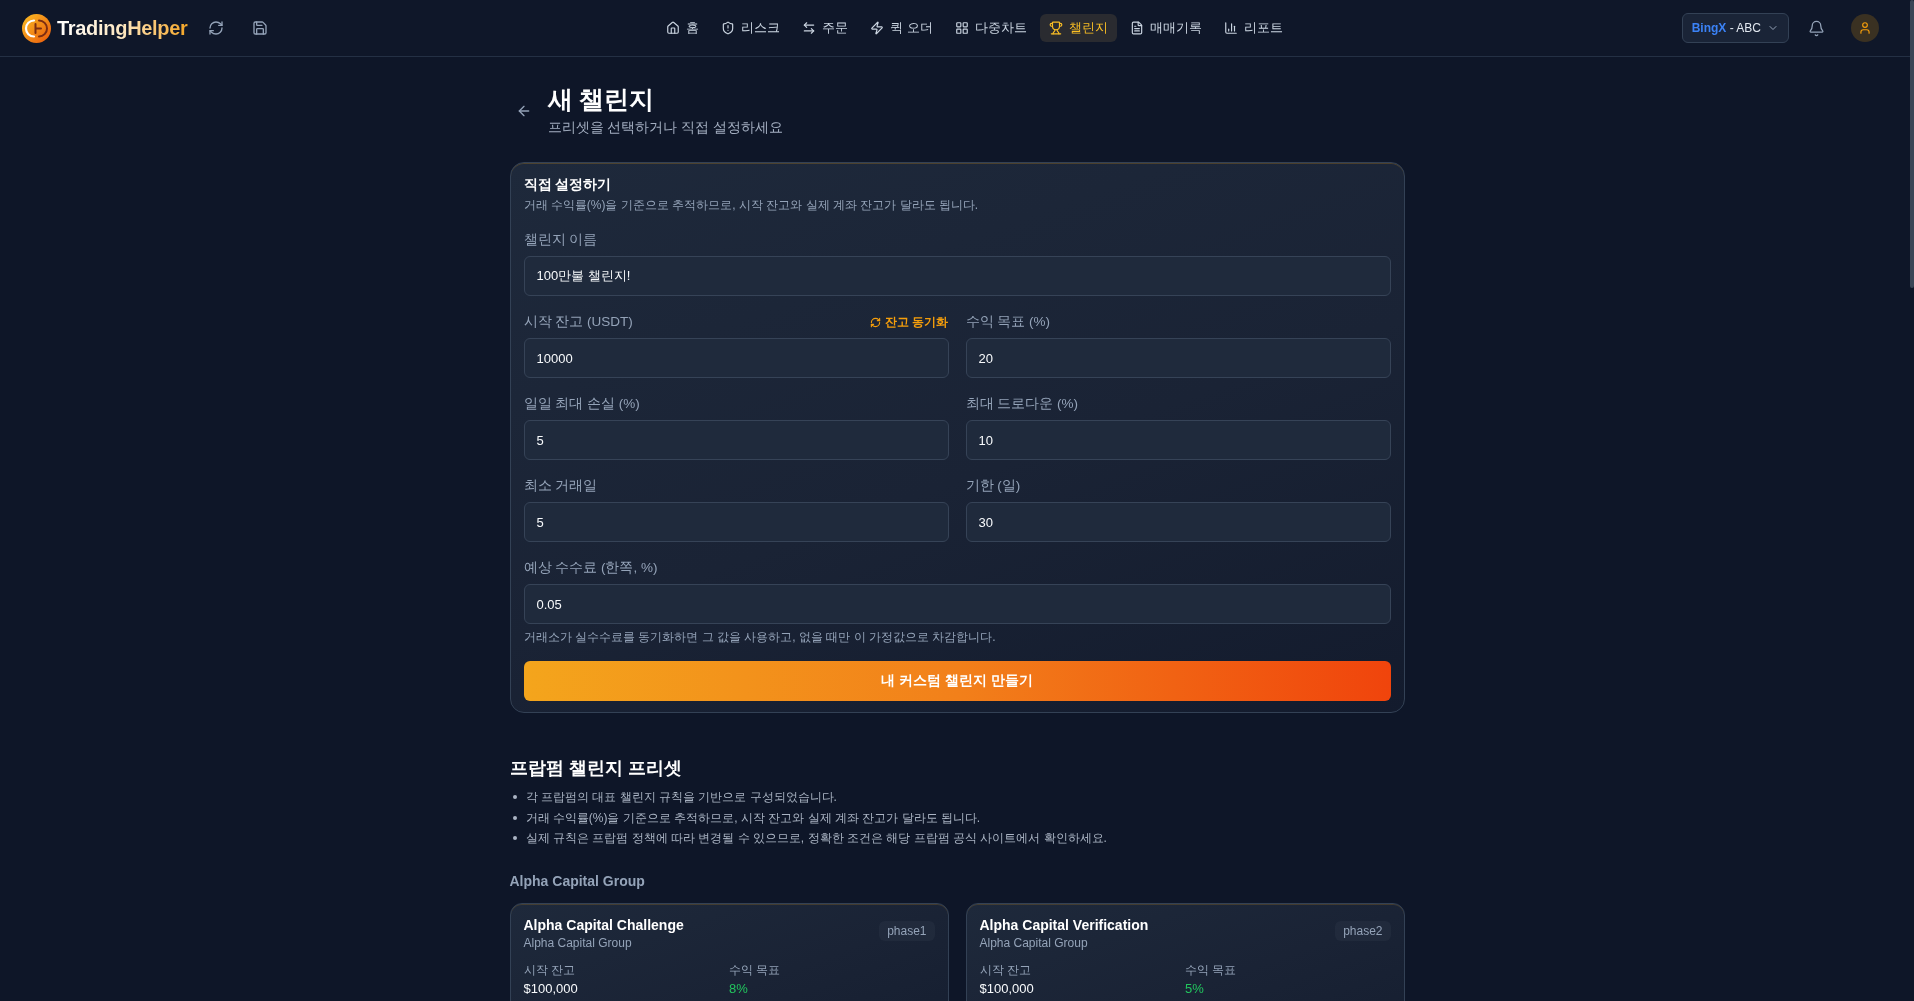 Image resolution: width=1914 pixels, height=1001 pixels. What do you see at coordinates (673, 28) in the screenshot?
I see `house-icon` at bounding box center [673, 28].